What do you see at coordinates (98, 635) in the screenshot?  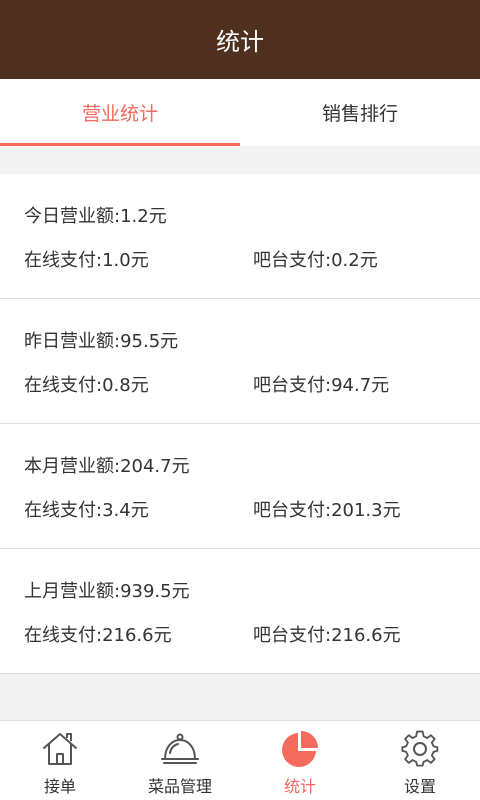 I see `online-payment: 在线支付:216.6元` at bounding box center [98, 635].